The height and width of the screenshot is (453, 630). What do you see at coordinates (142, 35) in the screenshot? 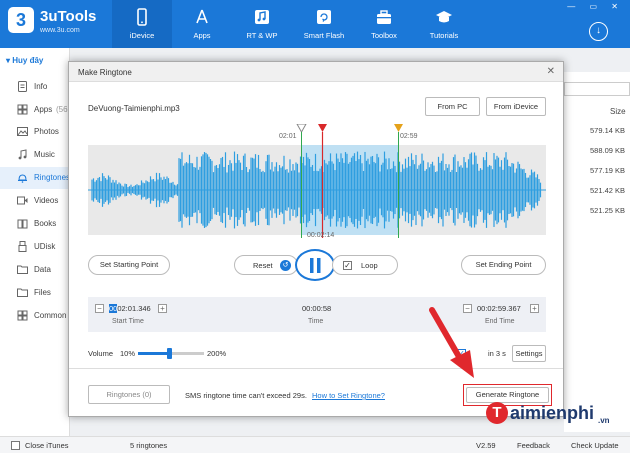
I see `nav-tab-label: iDevice` at bounding box center [142, 35].